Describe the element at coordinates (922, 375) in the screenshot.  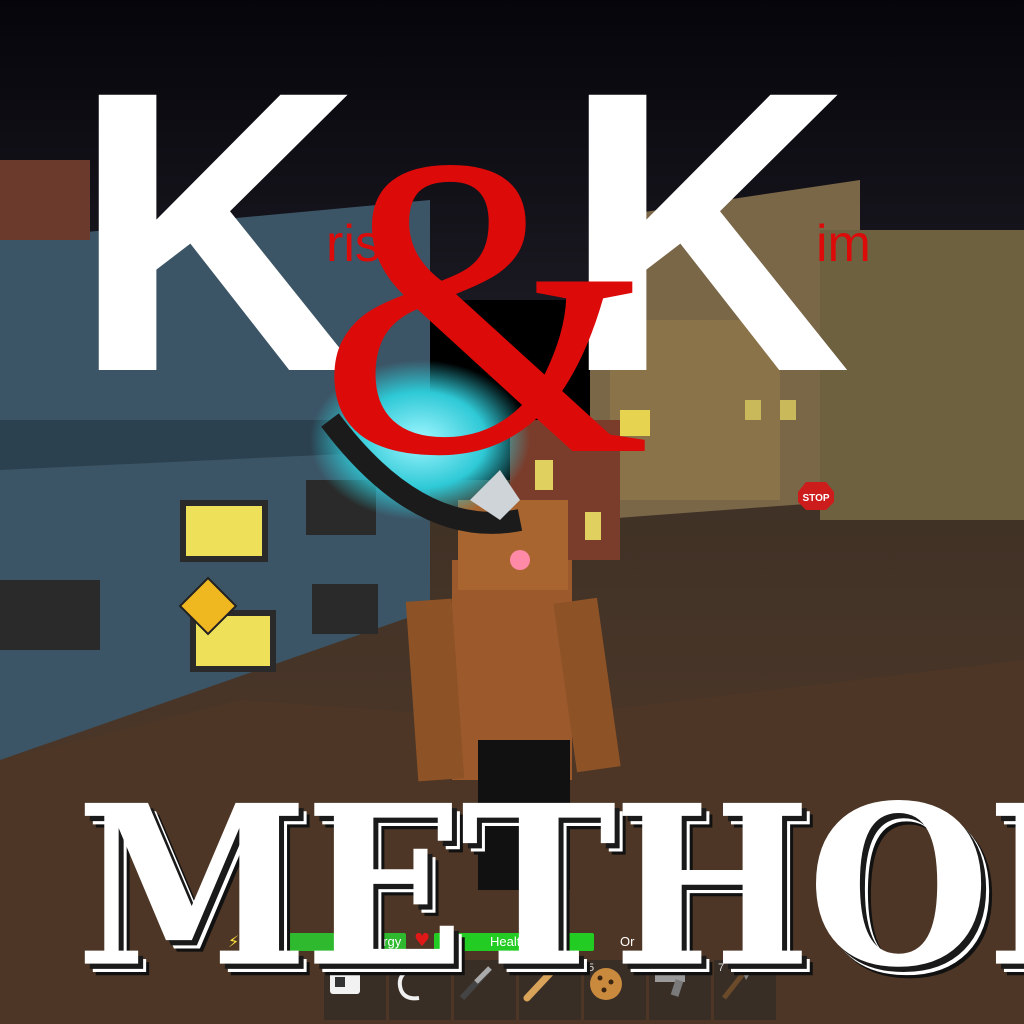
I see `tan-building-right` at that location.